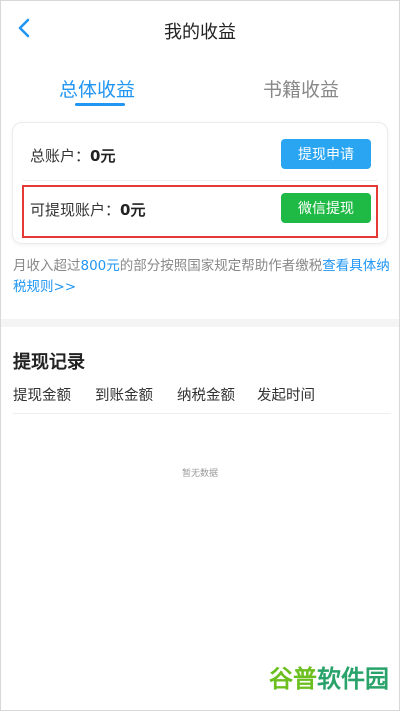 The height and width of the screenshot is (711, 400). I want to click on total-account-row: 总账户：0元 提现申请, so click(201, 155).